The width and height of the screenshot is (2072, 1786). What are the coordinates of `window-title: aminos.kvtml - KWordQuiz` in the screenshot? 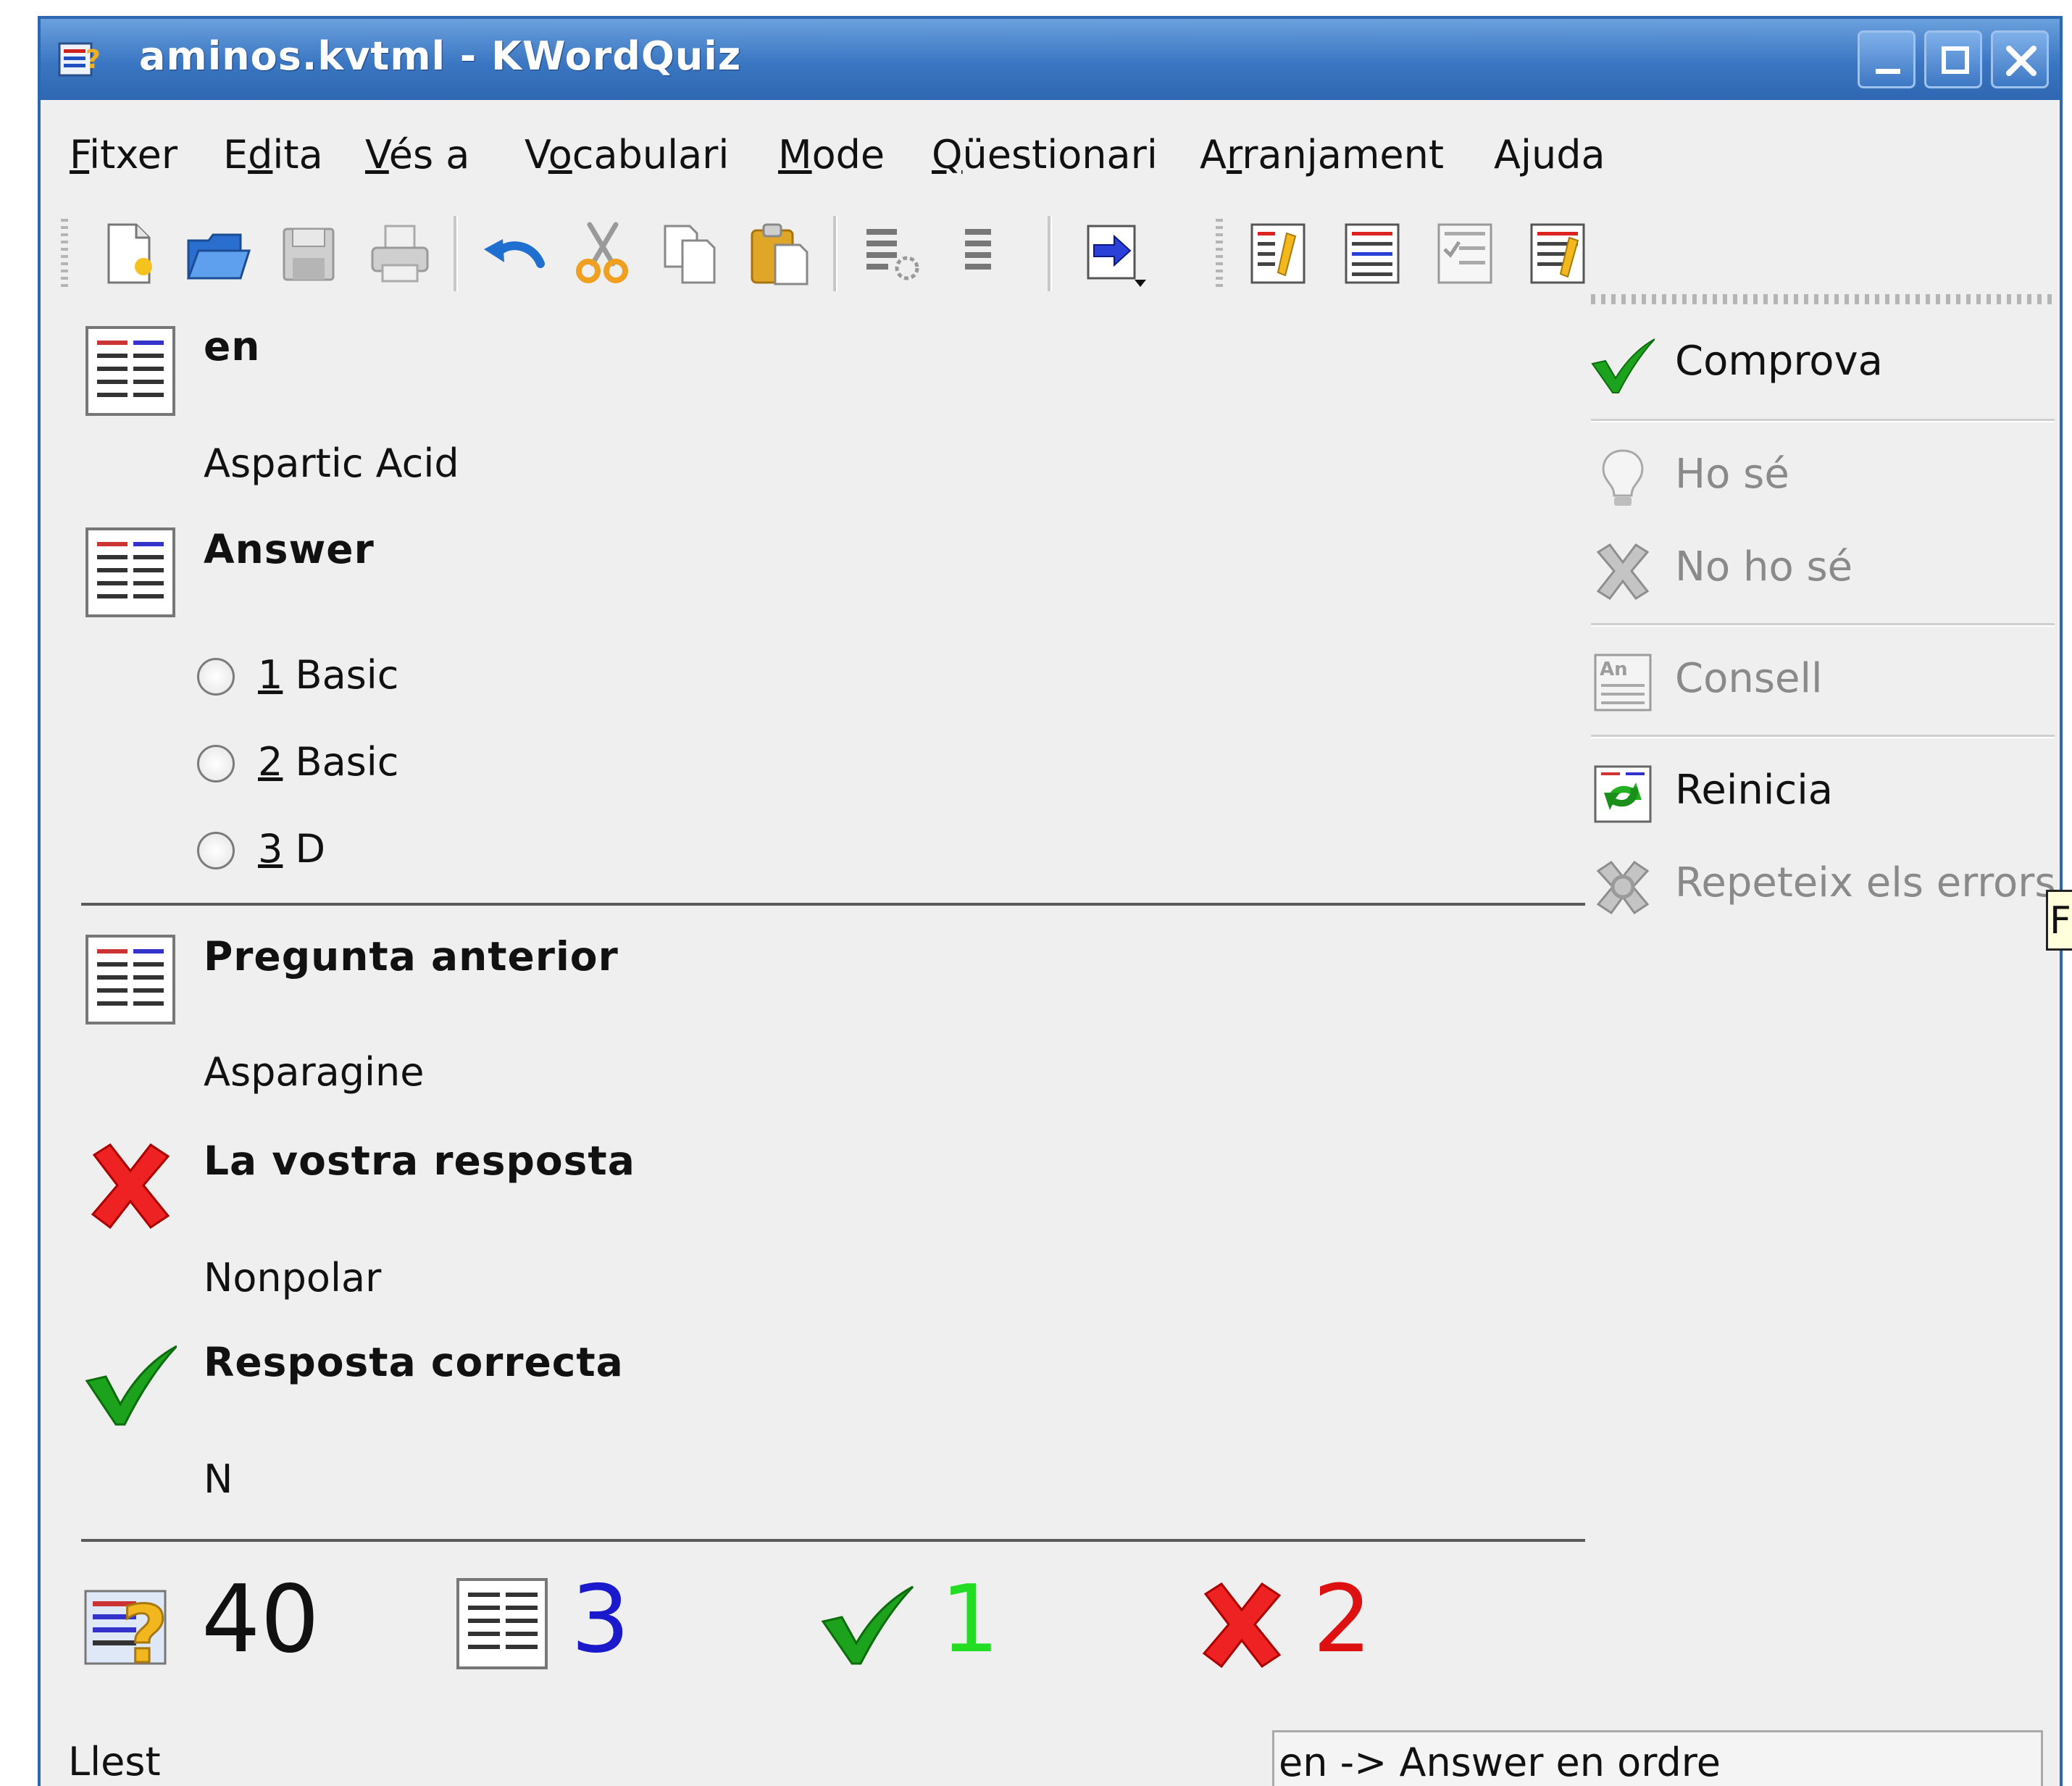 It's located at (440, 56).